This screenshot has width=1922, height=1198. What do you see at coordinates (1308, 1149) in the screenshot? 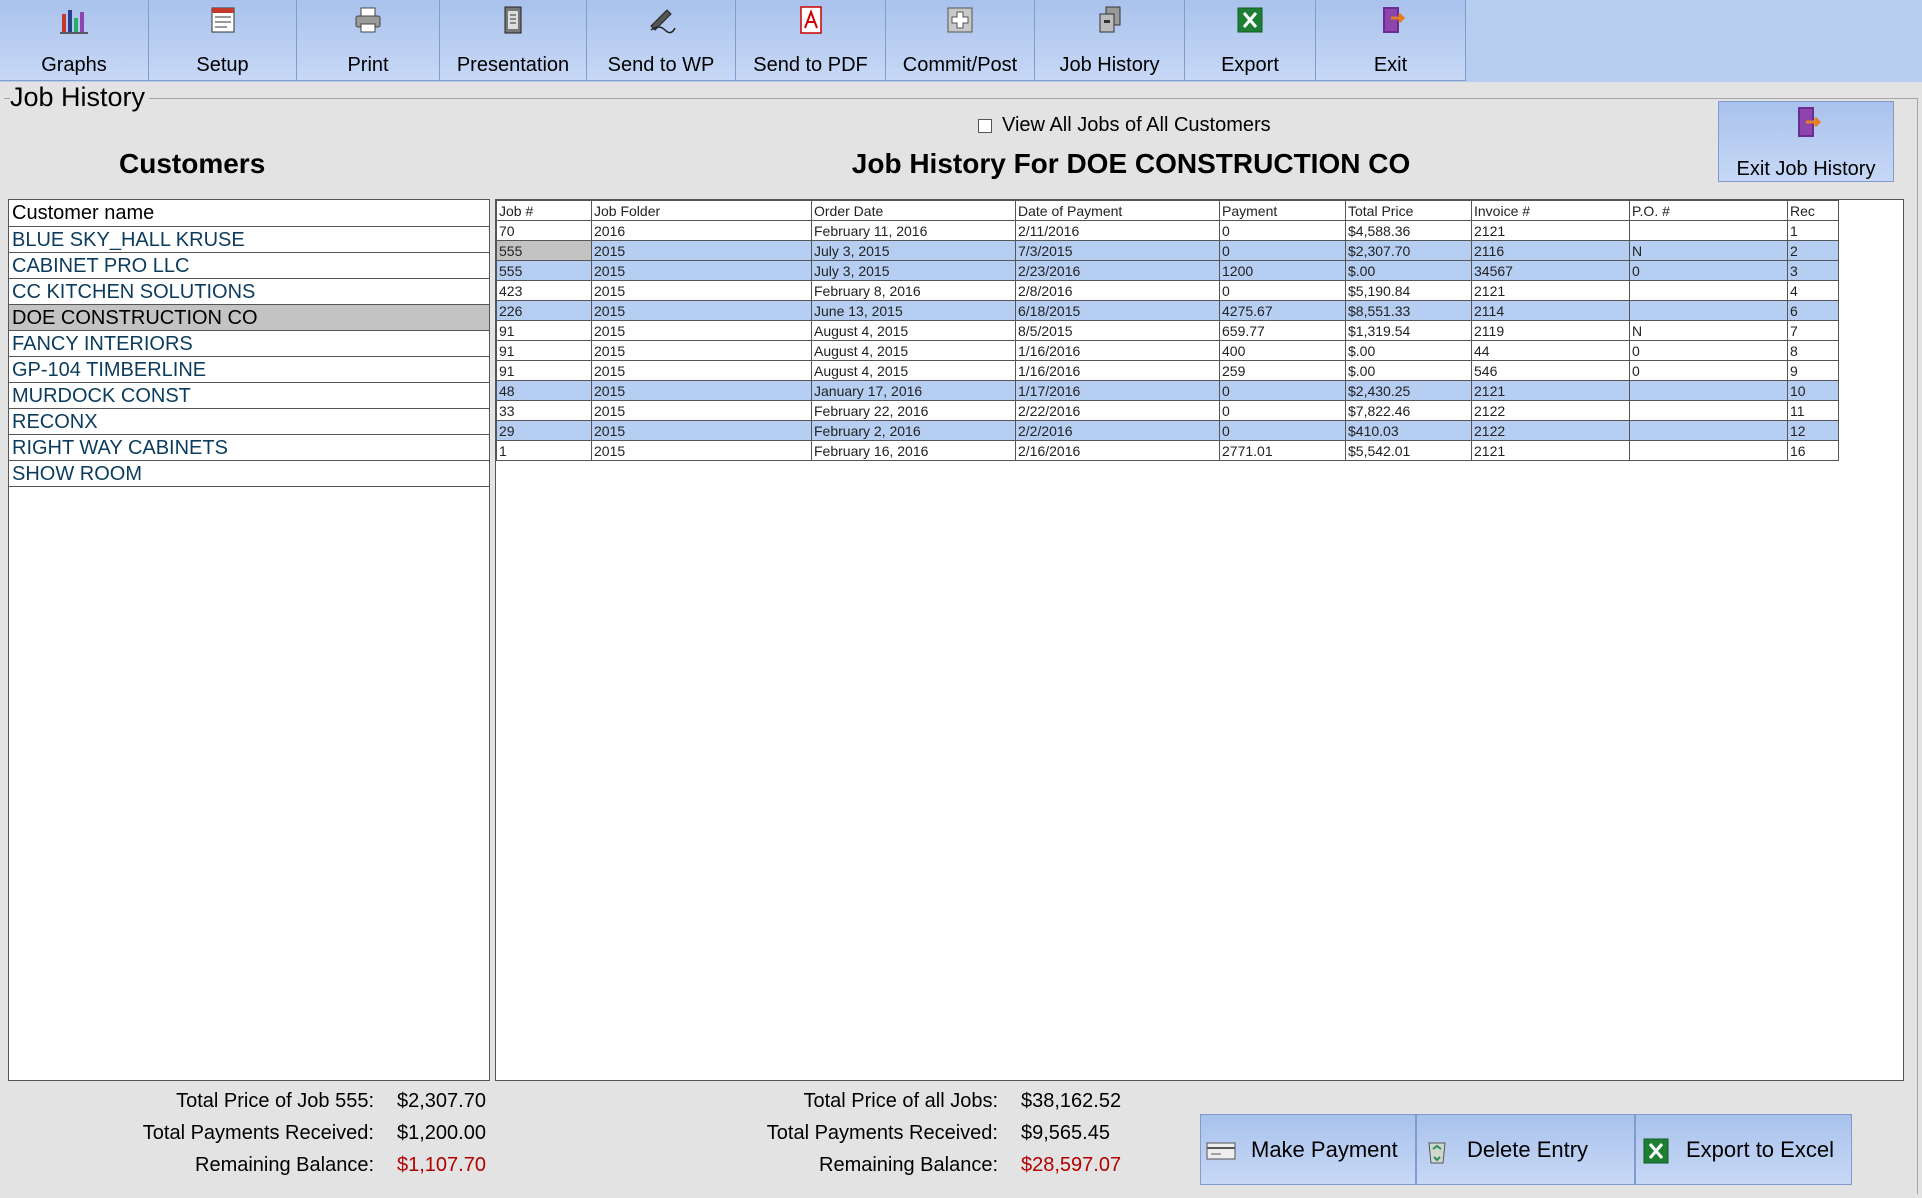
I see `make-payment-button: Make Payment` at bounding box center [1308, 1149].